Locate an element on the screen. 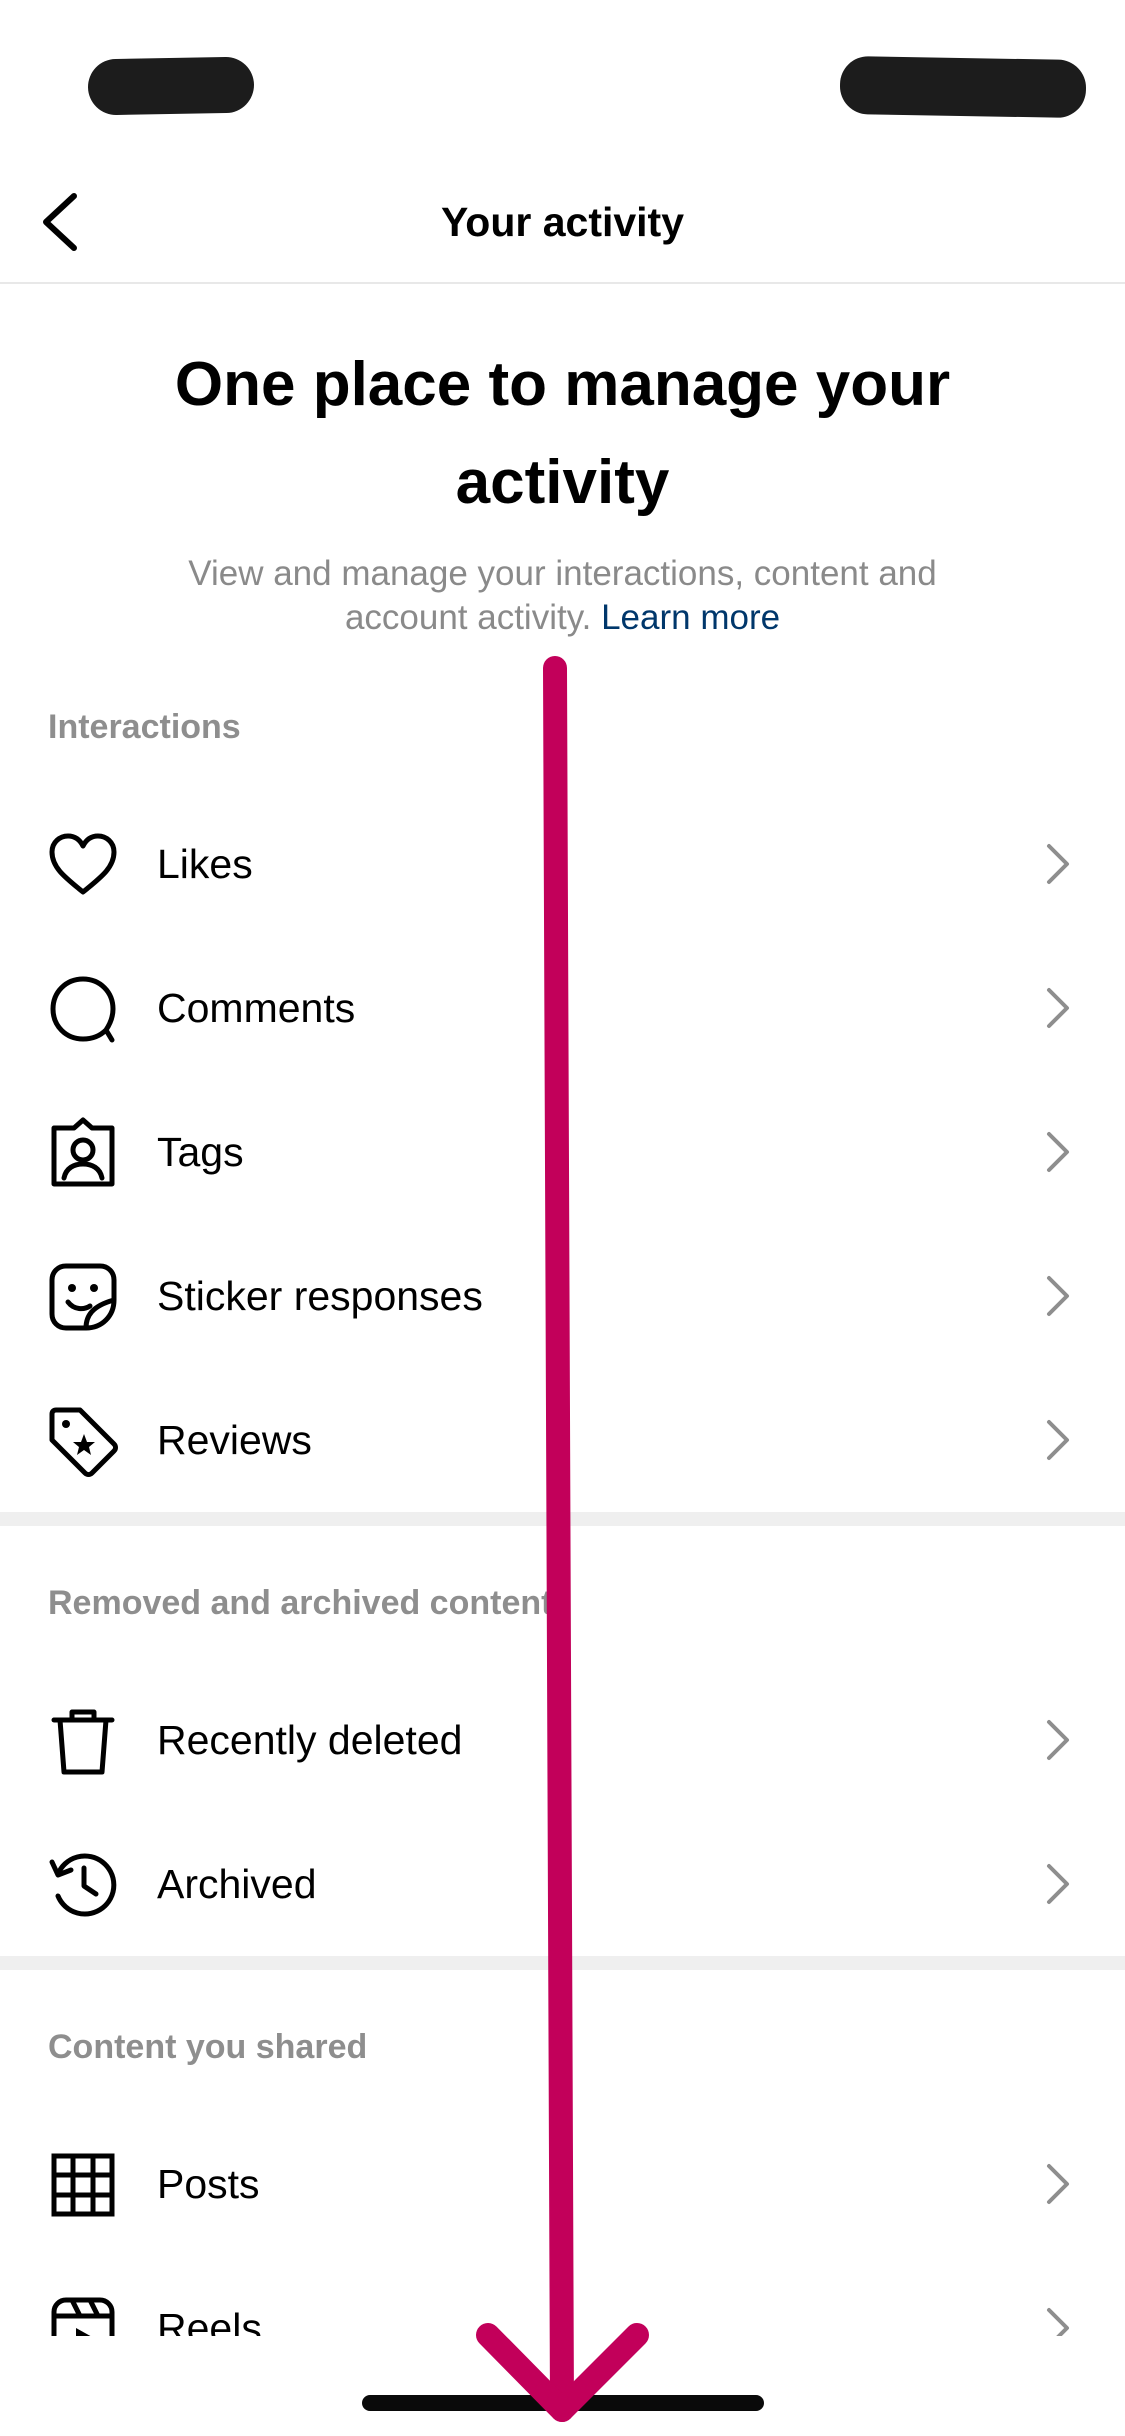 The height and width of the screenshot is (2436, 1125). section-header-interactions: Interactions is located at coordinates (144, 727).